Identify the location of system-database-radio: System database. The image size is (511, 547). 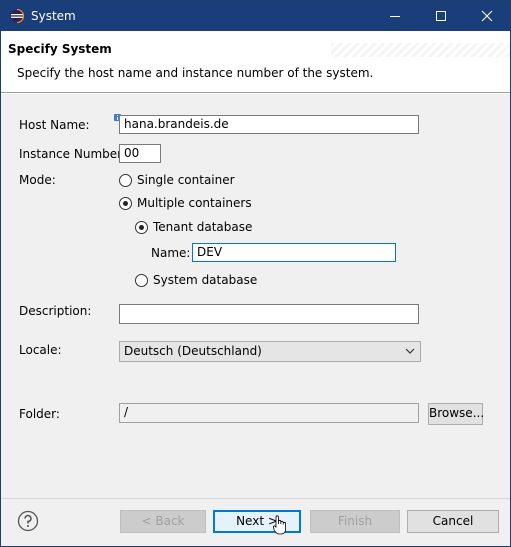
(196, 280).